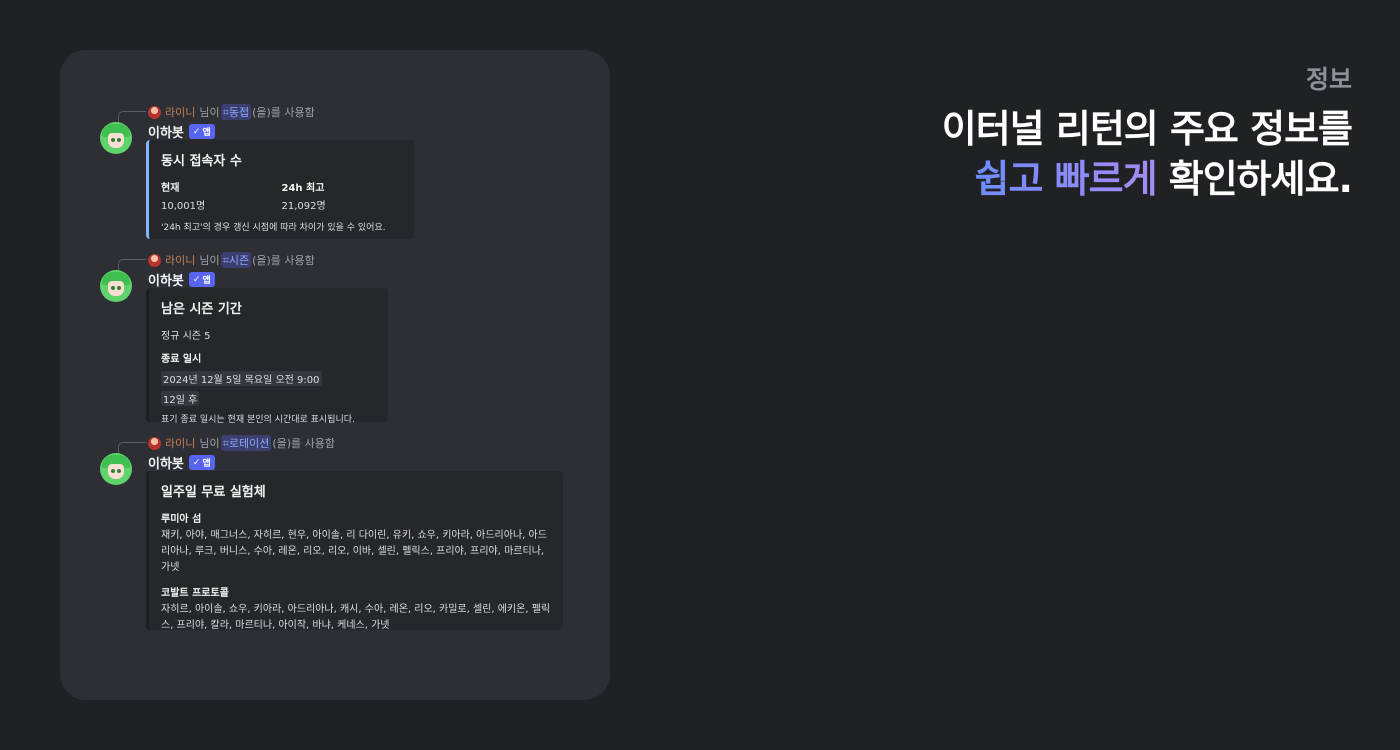 This screenshot has width=1400, height=750. I want to click on slash-command-mention: ⌗로테이션, so click(246, 443).